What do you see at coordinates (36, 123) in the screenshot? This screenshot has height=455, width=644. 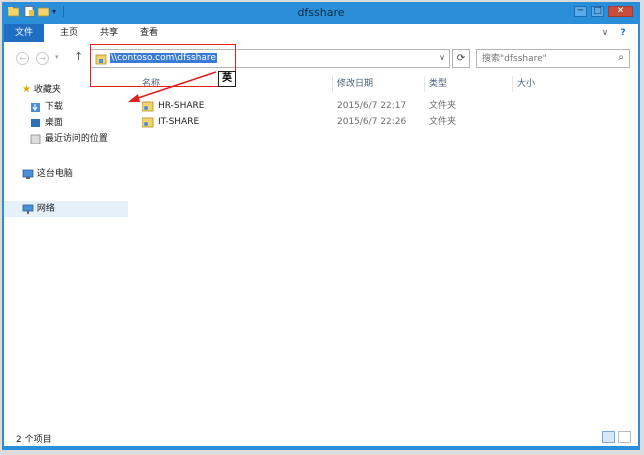 I see `desktop-icon` at bounding box center [36, 123].